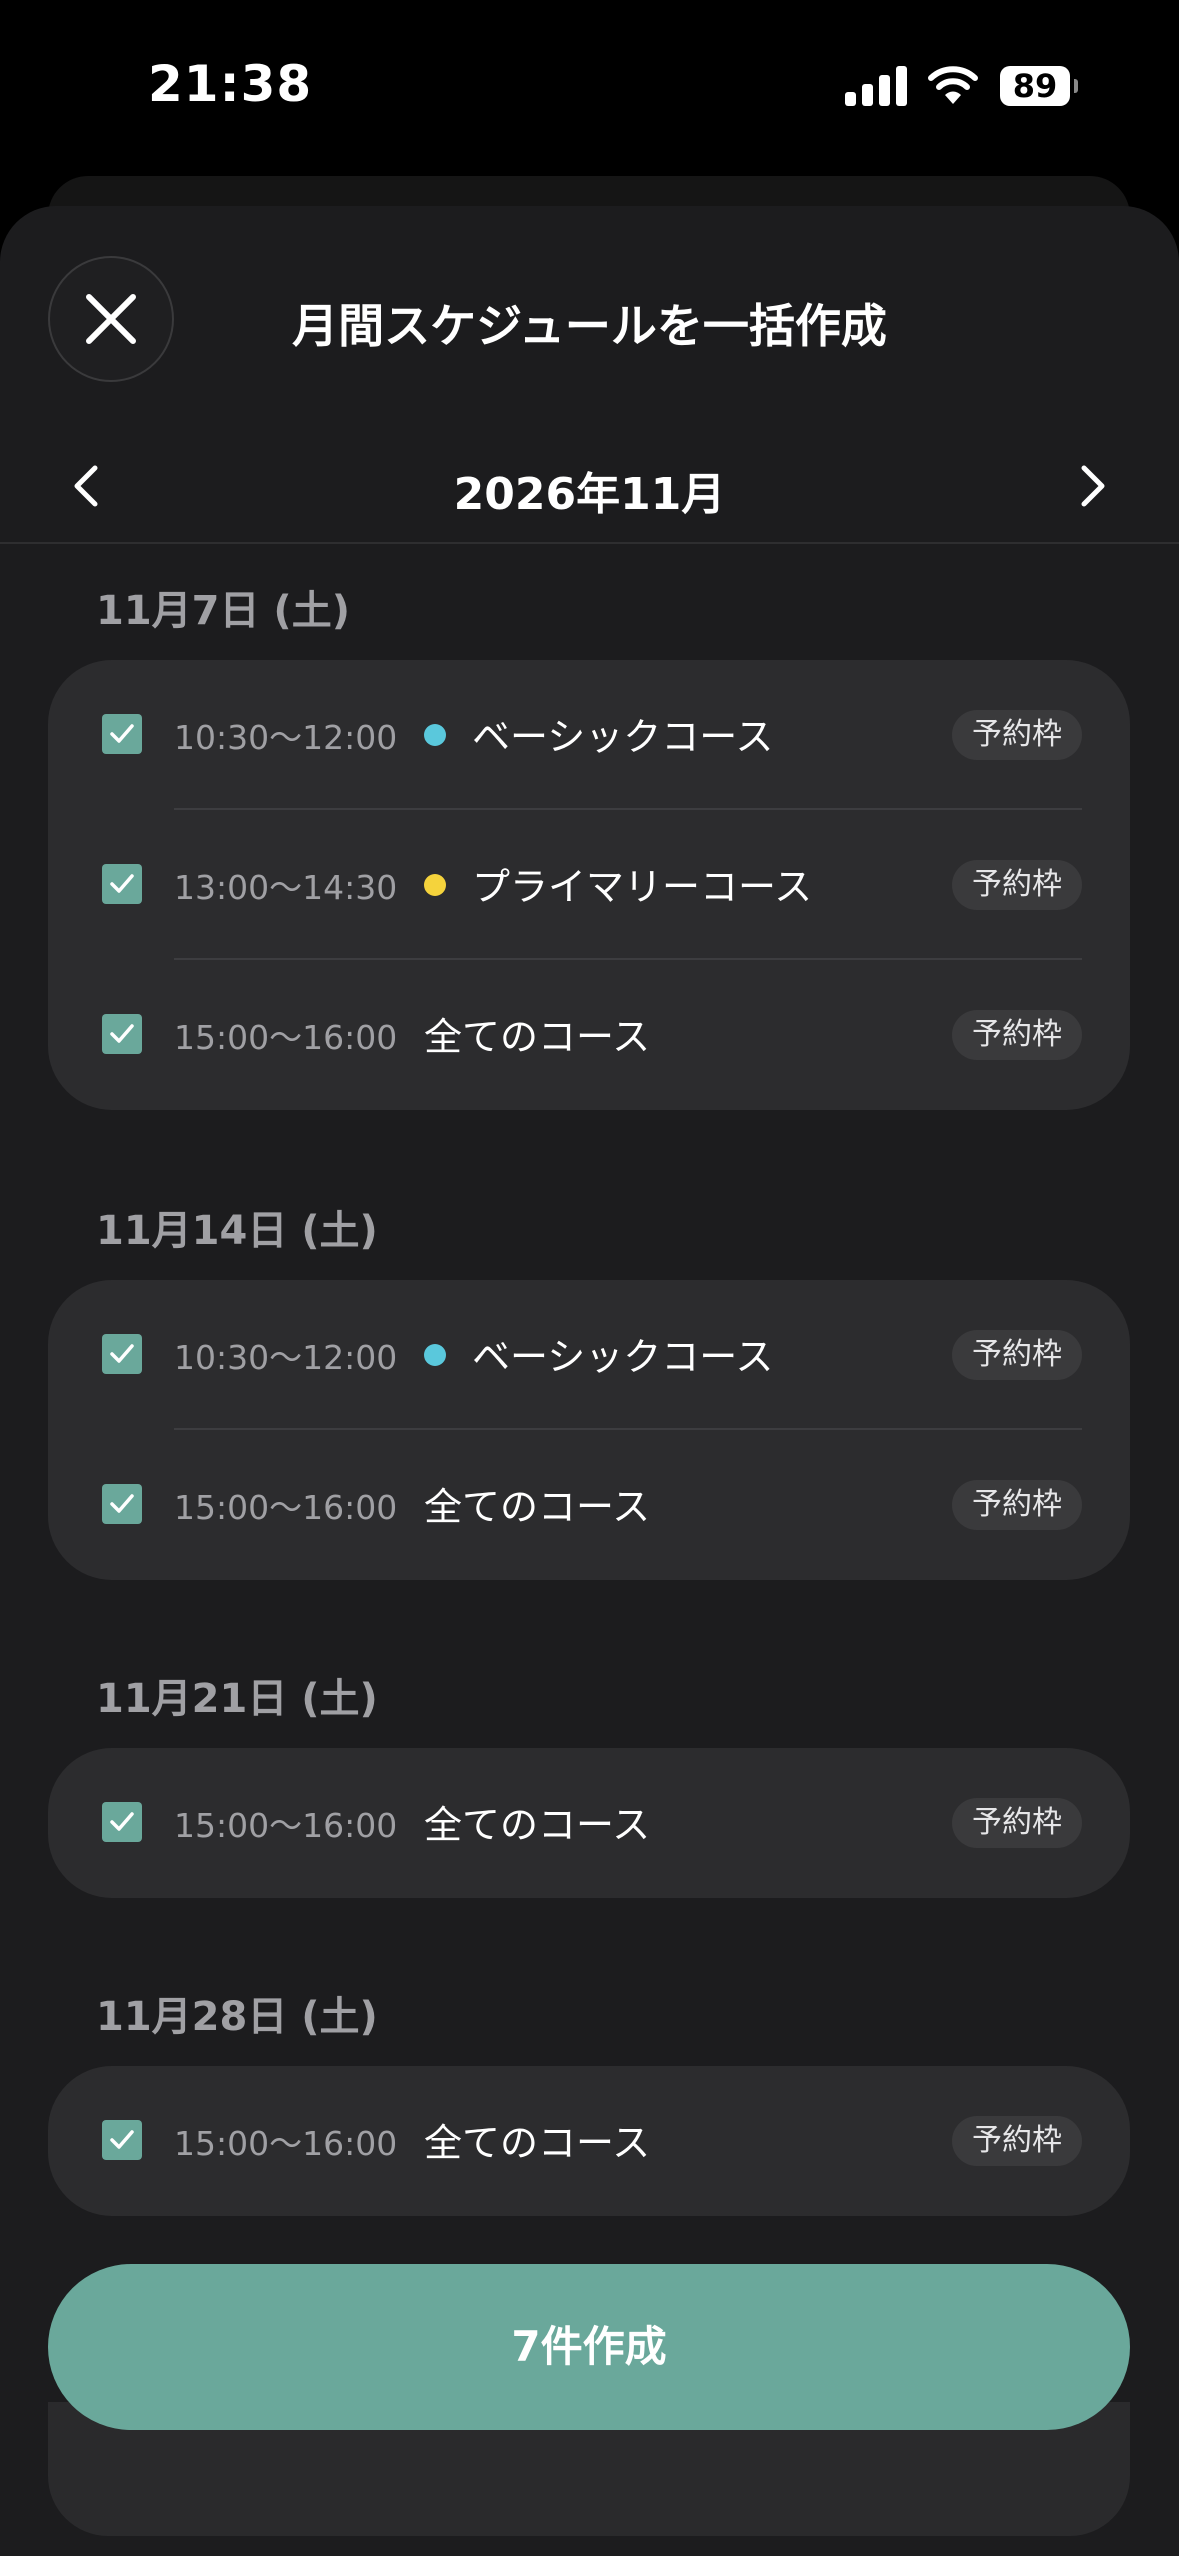 This screenshot has height=2556, width=1179. I want to click on course-name: プライマリーコース, so click(642, 887).